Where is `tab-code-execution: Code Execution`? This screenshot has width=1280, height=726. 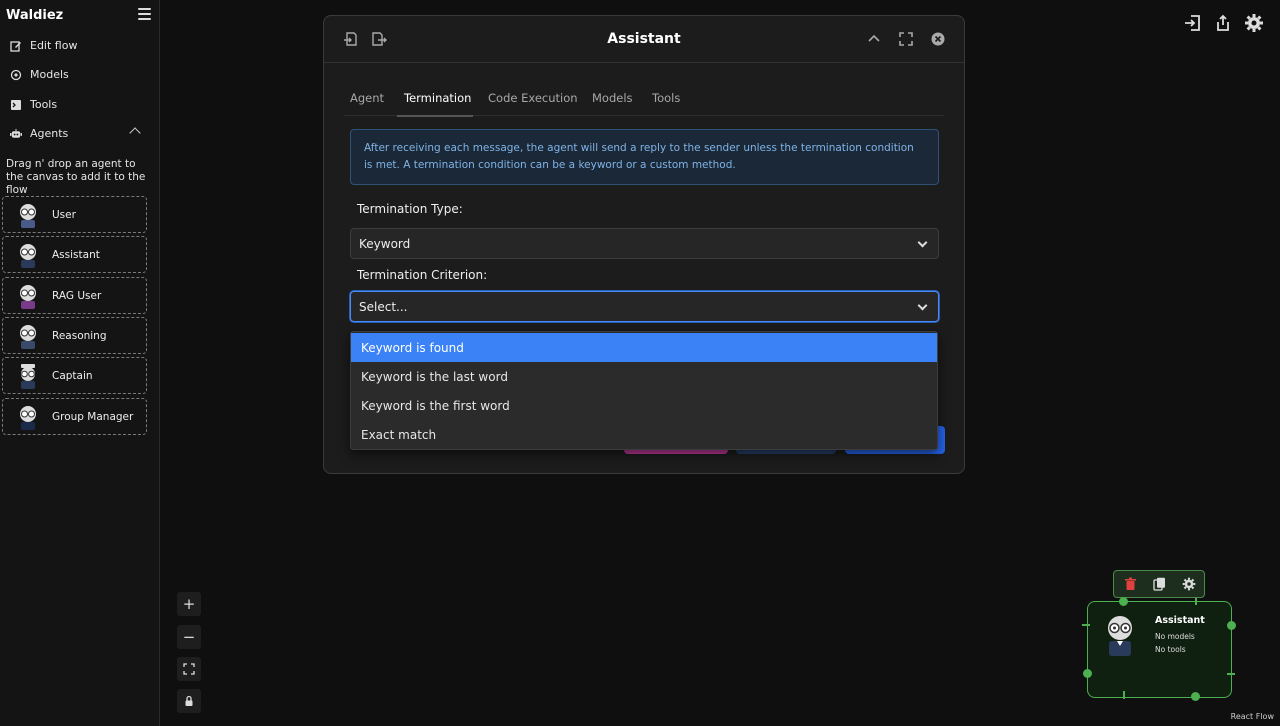 tab-code-execution: Code Execution is located at coordinates (533, 98).